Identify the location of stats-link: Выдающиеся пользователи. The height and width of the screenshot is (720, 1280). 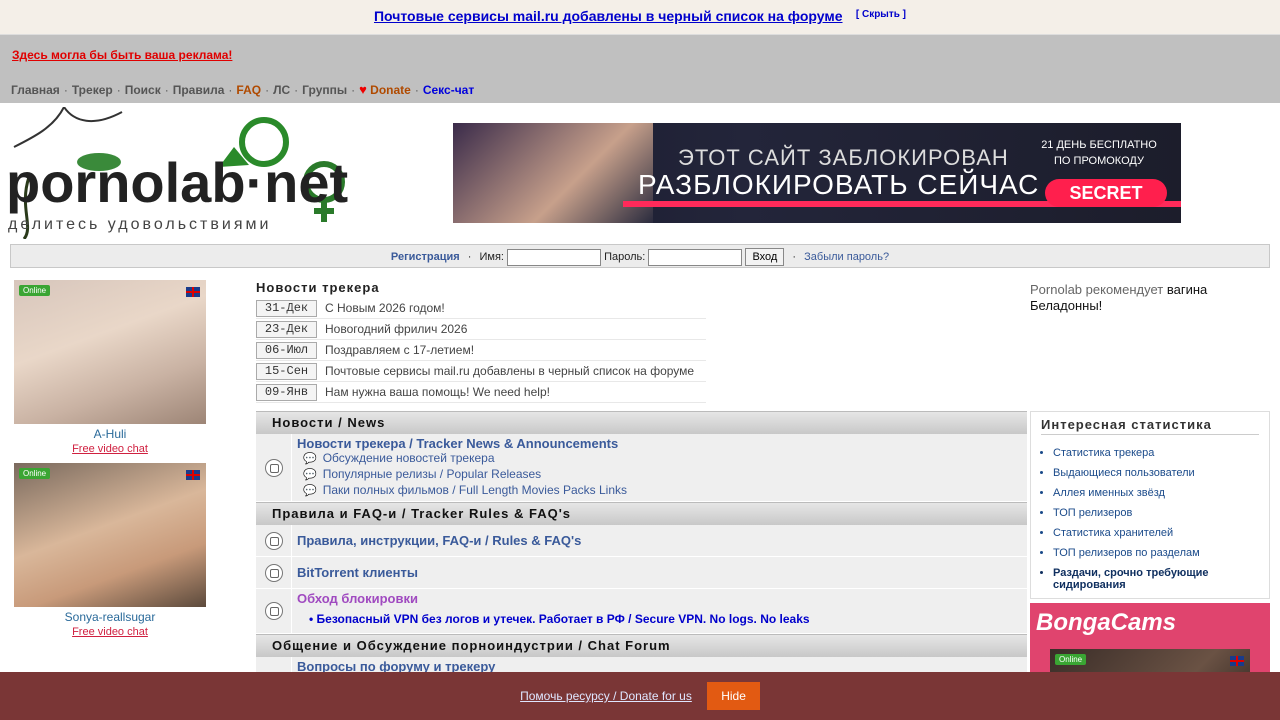
(1161, 473).